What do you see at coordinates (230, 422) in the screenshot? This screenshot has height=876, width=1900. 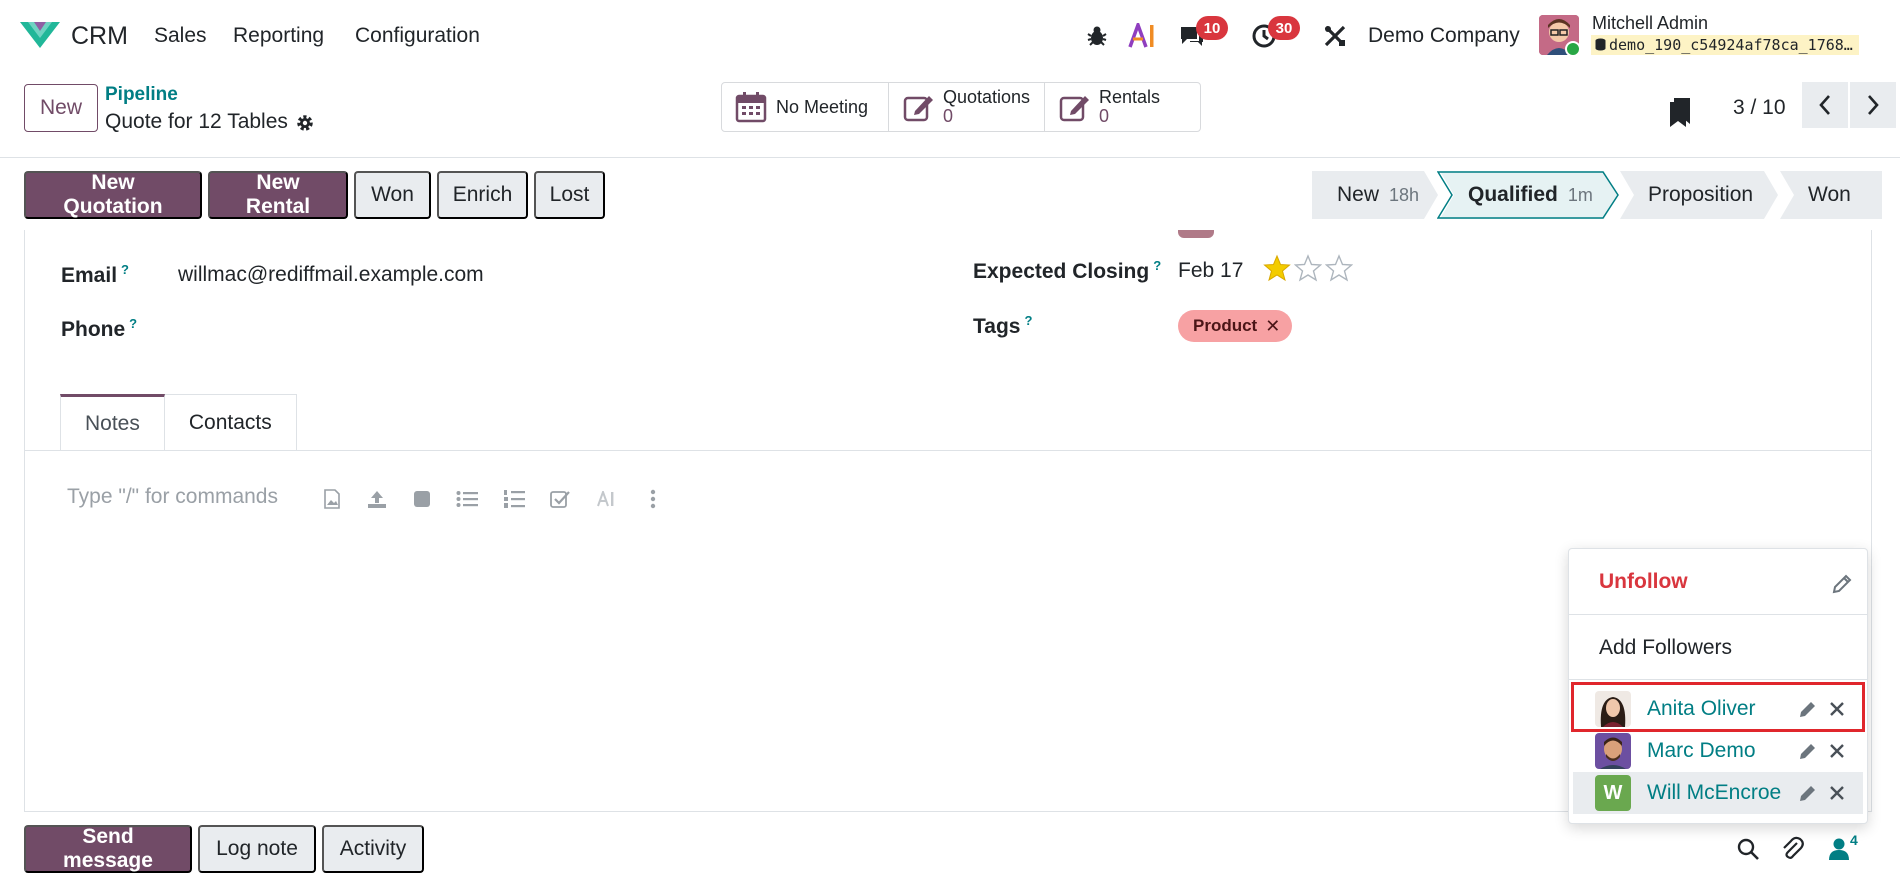 I see `tab-contacts: Contacts` at bounding box center [230, 422].